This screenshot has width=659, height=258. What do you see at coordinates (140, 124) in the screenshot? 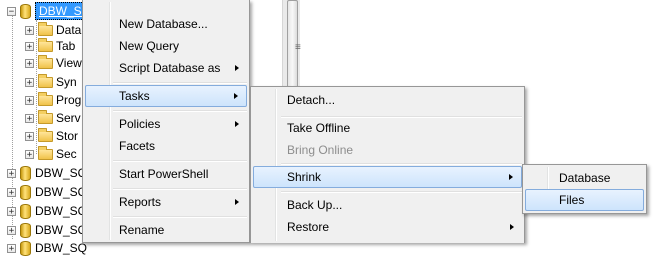
I see `menu-item-label: Policies` at bounding box center [140, 124].